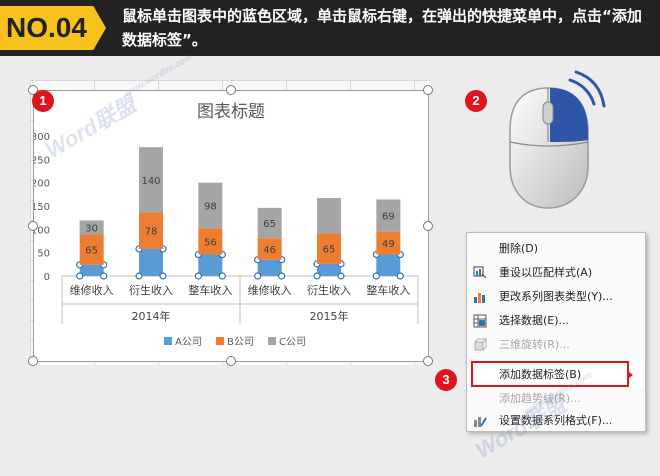  What do you see at coordinates (43, 254) in the screenshot?
I see `y-tick-label: 50` at bounding box center [43, 254].